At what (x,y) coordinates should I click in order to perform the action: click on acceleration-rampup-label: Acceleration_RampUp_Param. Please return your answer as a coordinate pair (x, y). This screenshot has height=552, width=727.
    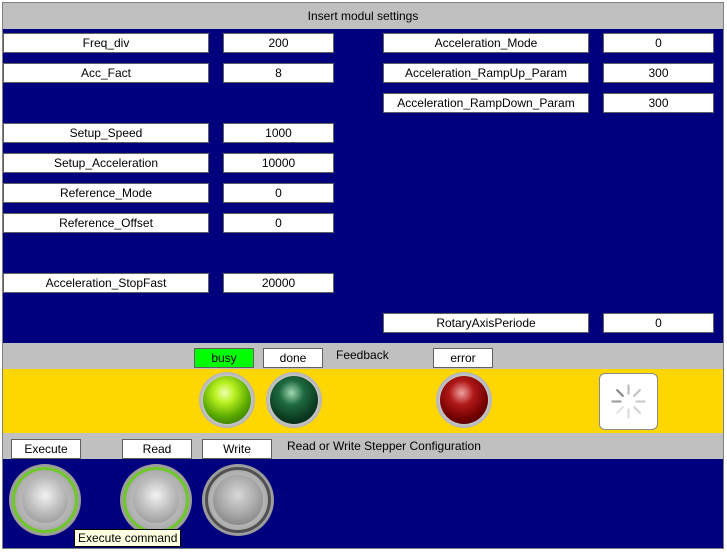
    Looking at the image, I should click on (486, 73).